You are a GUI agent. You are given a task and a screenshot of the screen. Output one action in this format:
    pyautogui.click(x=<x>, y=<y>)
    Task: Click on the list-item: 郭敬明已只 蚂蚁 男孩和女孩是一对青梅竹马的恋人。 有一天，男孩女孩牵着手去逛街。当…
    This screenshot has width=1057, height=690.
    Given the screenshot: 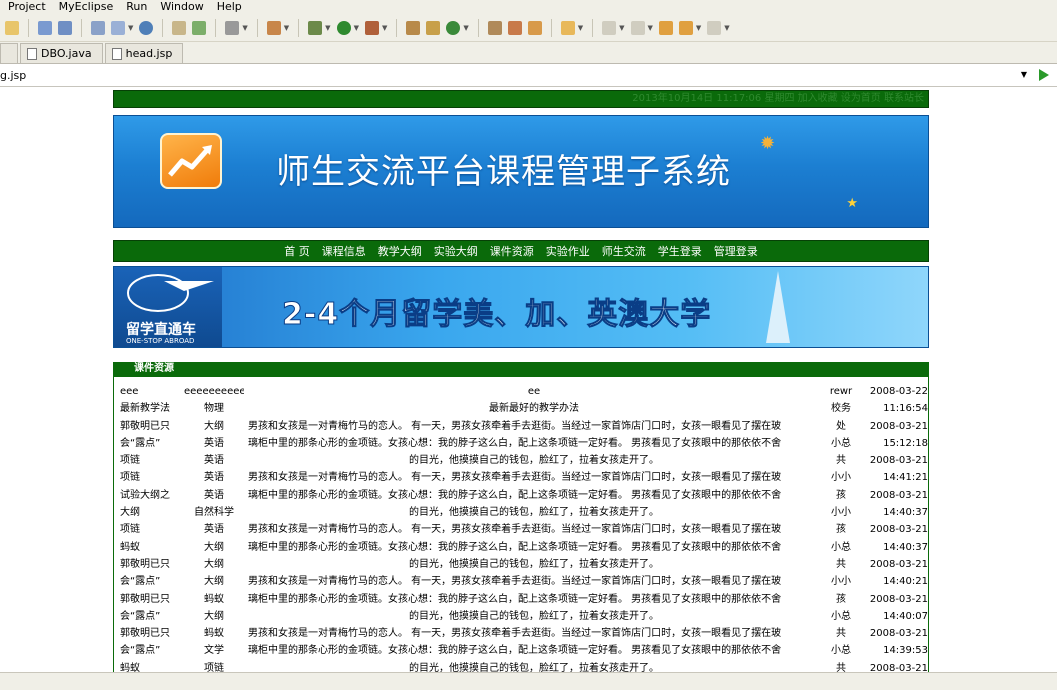 What is the action you would take?
    pyautogui.click(x=521, y=633)
    